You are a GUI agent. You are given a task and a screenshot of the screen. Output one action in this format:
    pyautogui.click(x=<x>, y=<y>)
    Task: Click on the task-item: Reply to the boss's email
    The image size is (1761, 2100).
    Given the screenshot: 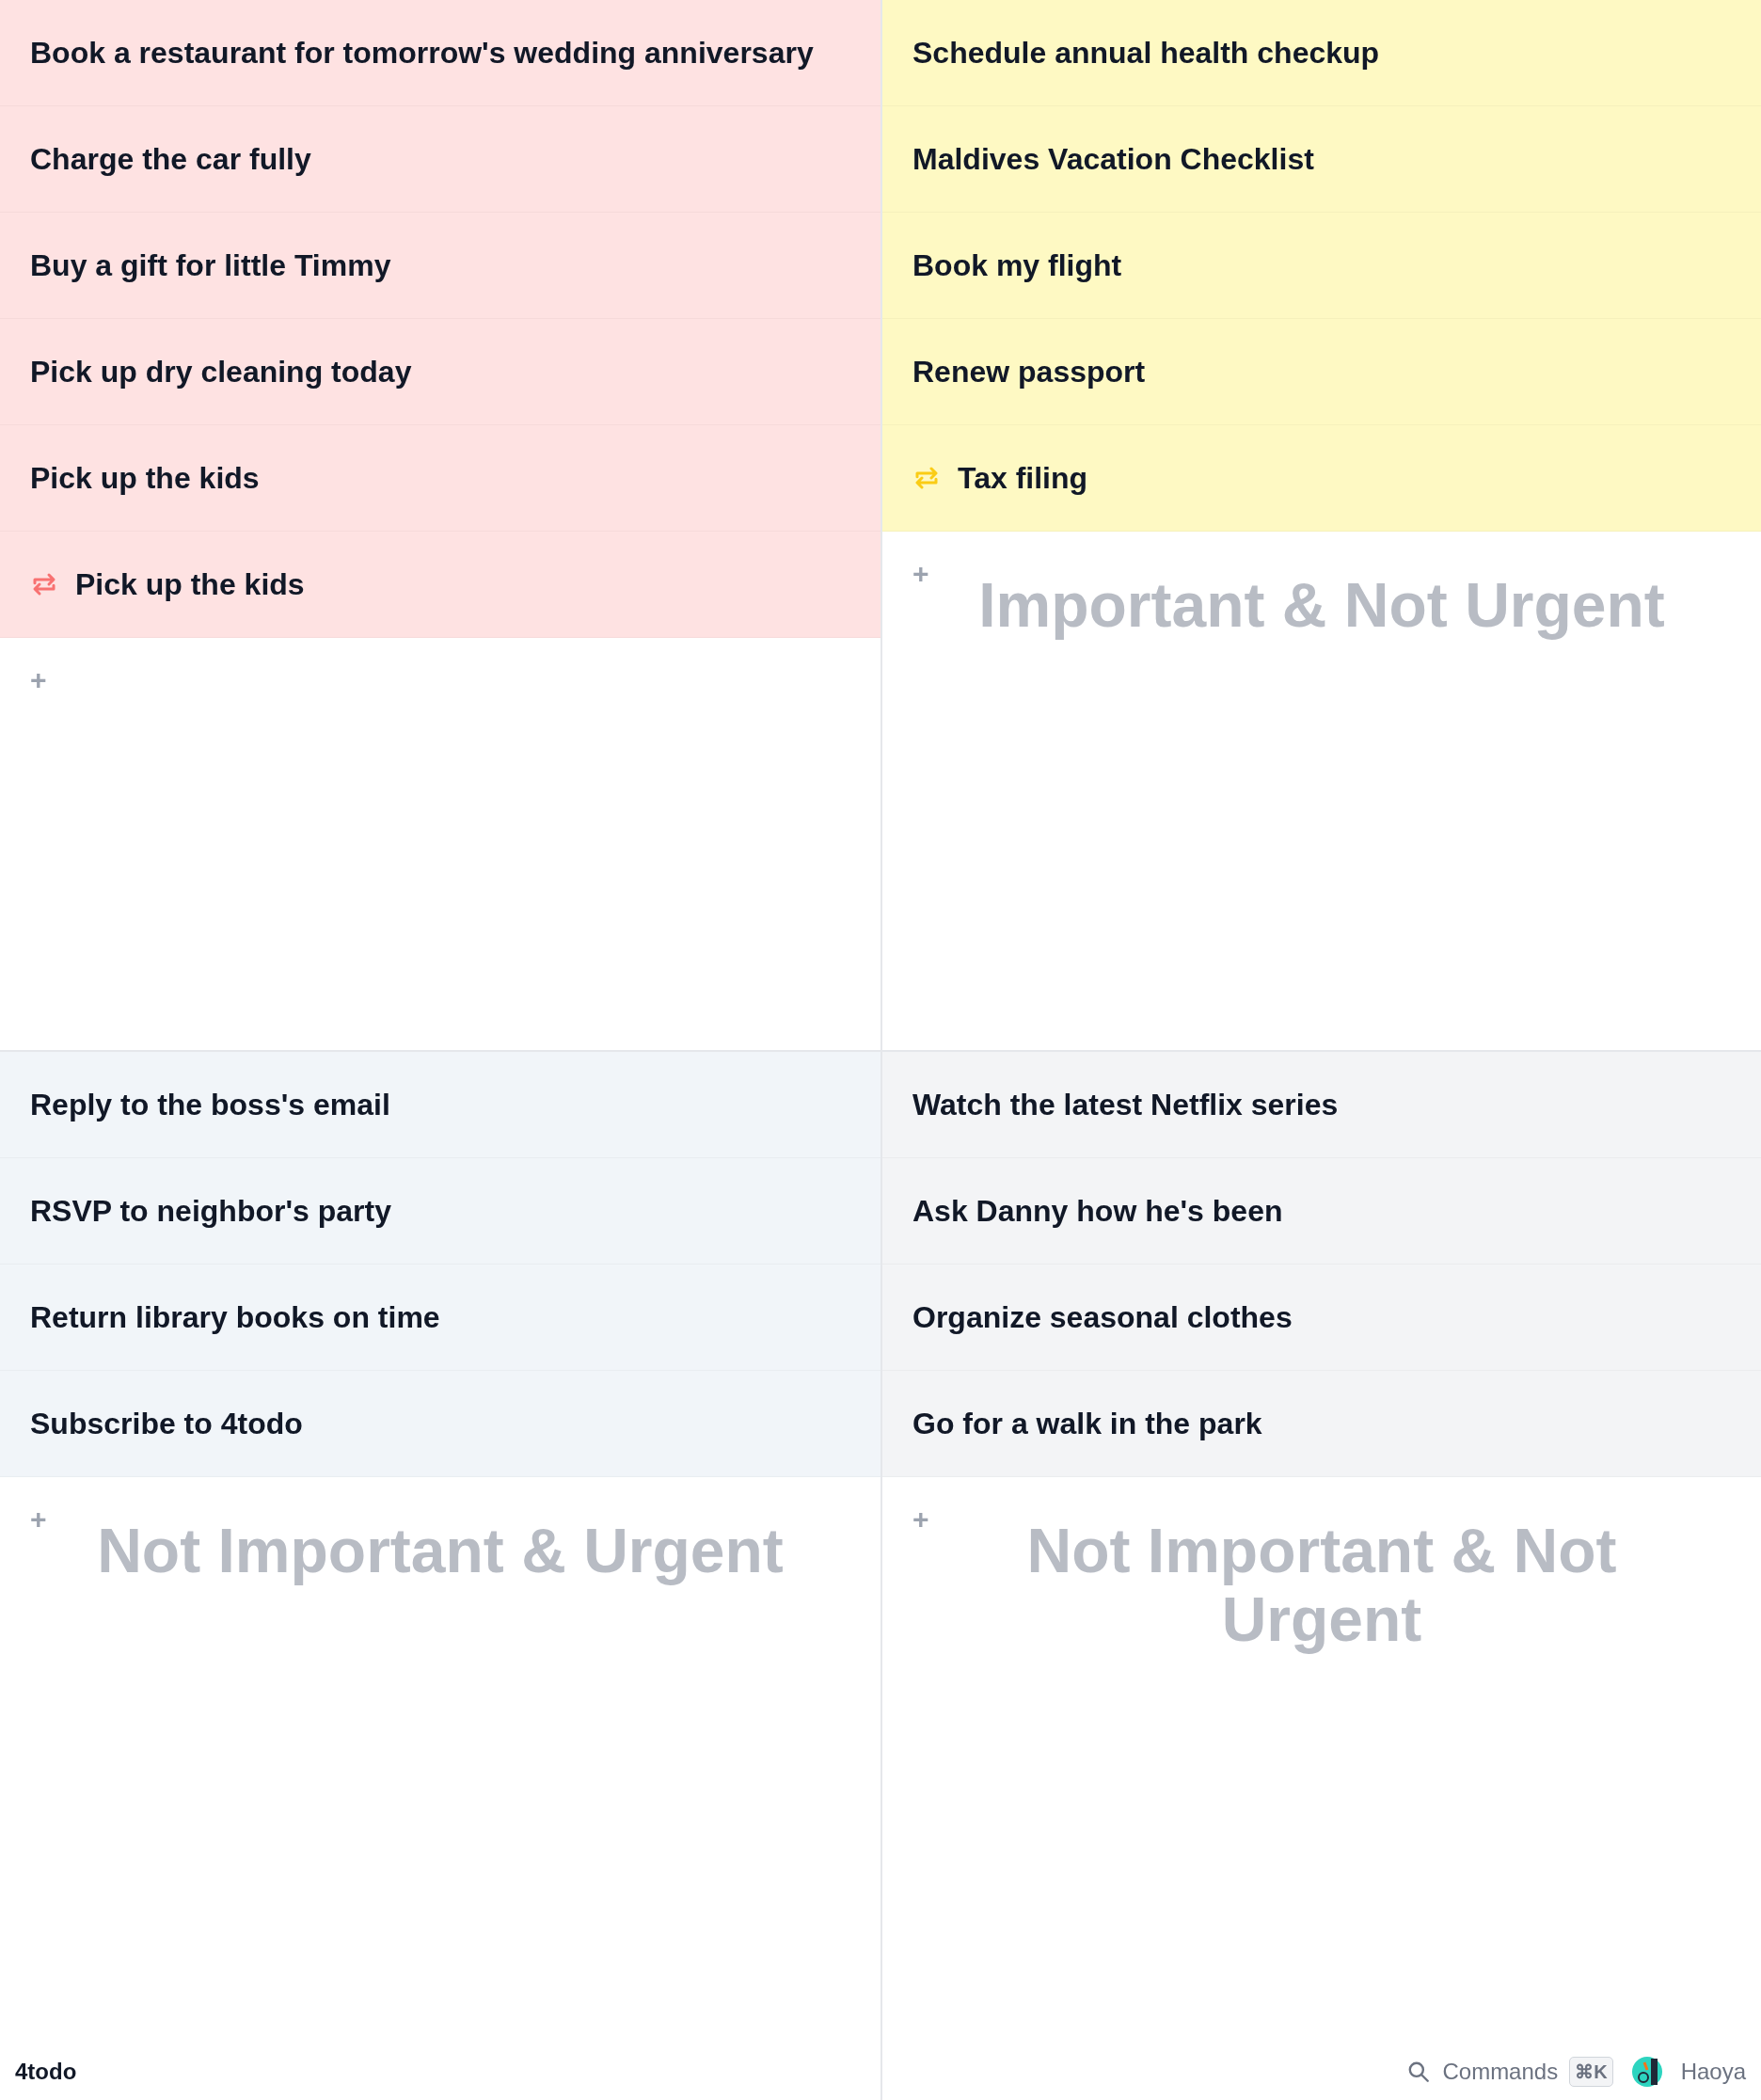 What is the action you would take?
    pyautogui.click(x=440, y=1105)
    